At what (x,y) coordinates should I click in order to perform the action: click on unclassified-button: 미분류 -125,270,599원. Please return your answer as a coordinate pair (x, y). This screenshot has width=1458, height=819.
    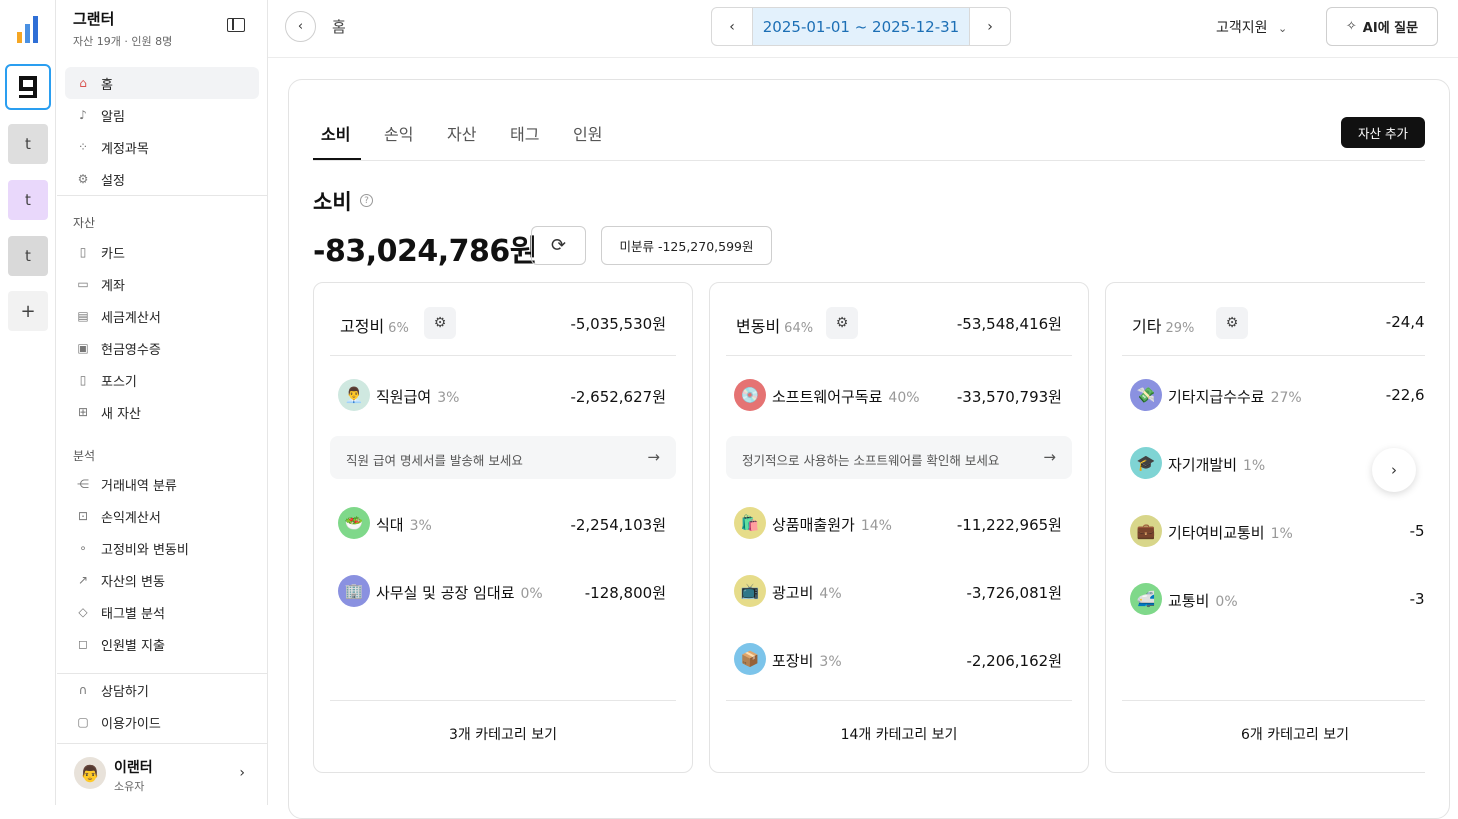
    Looking at the image, I should click on (686, 245).